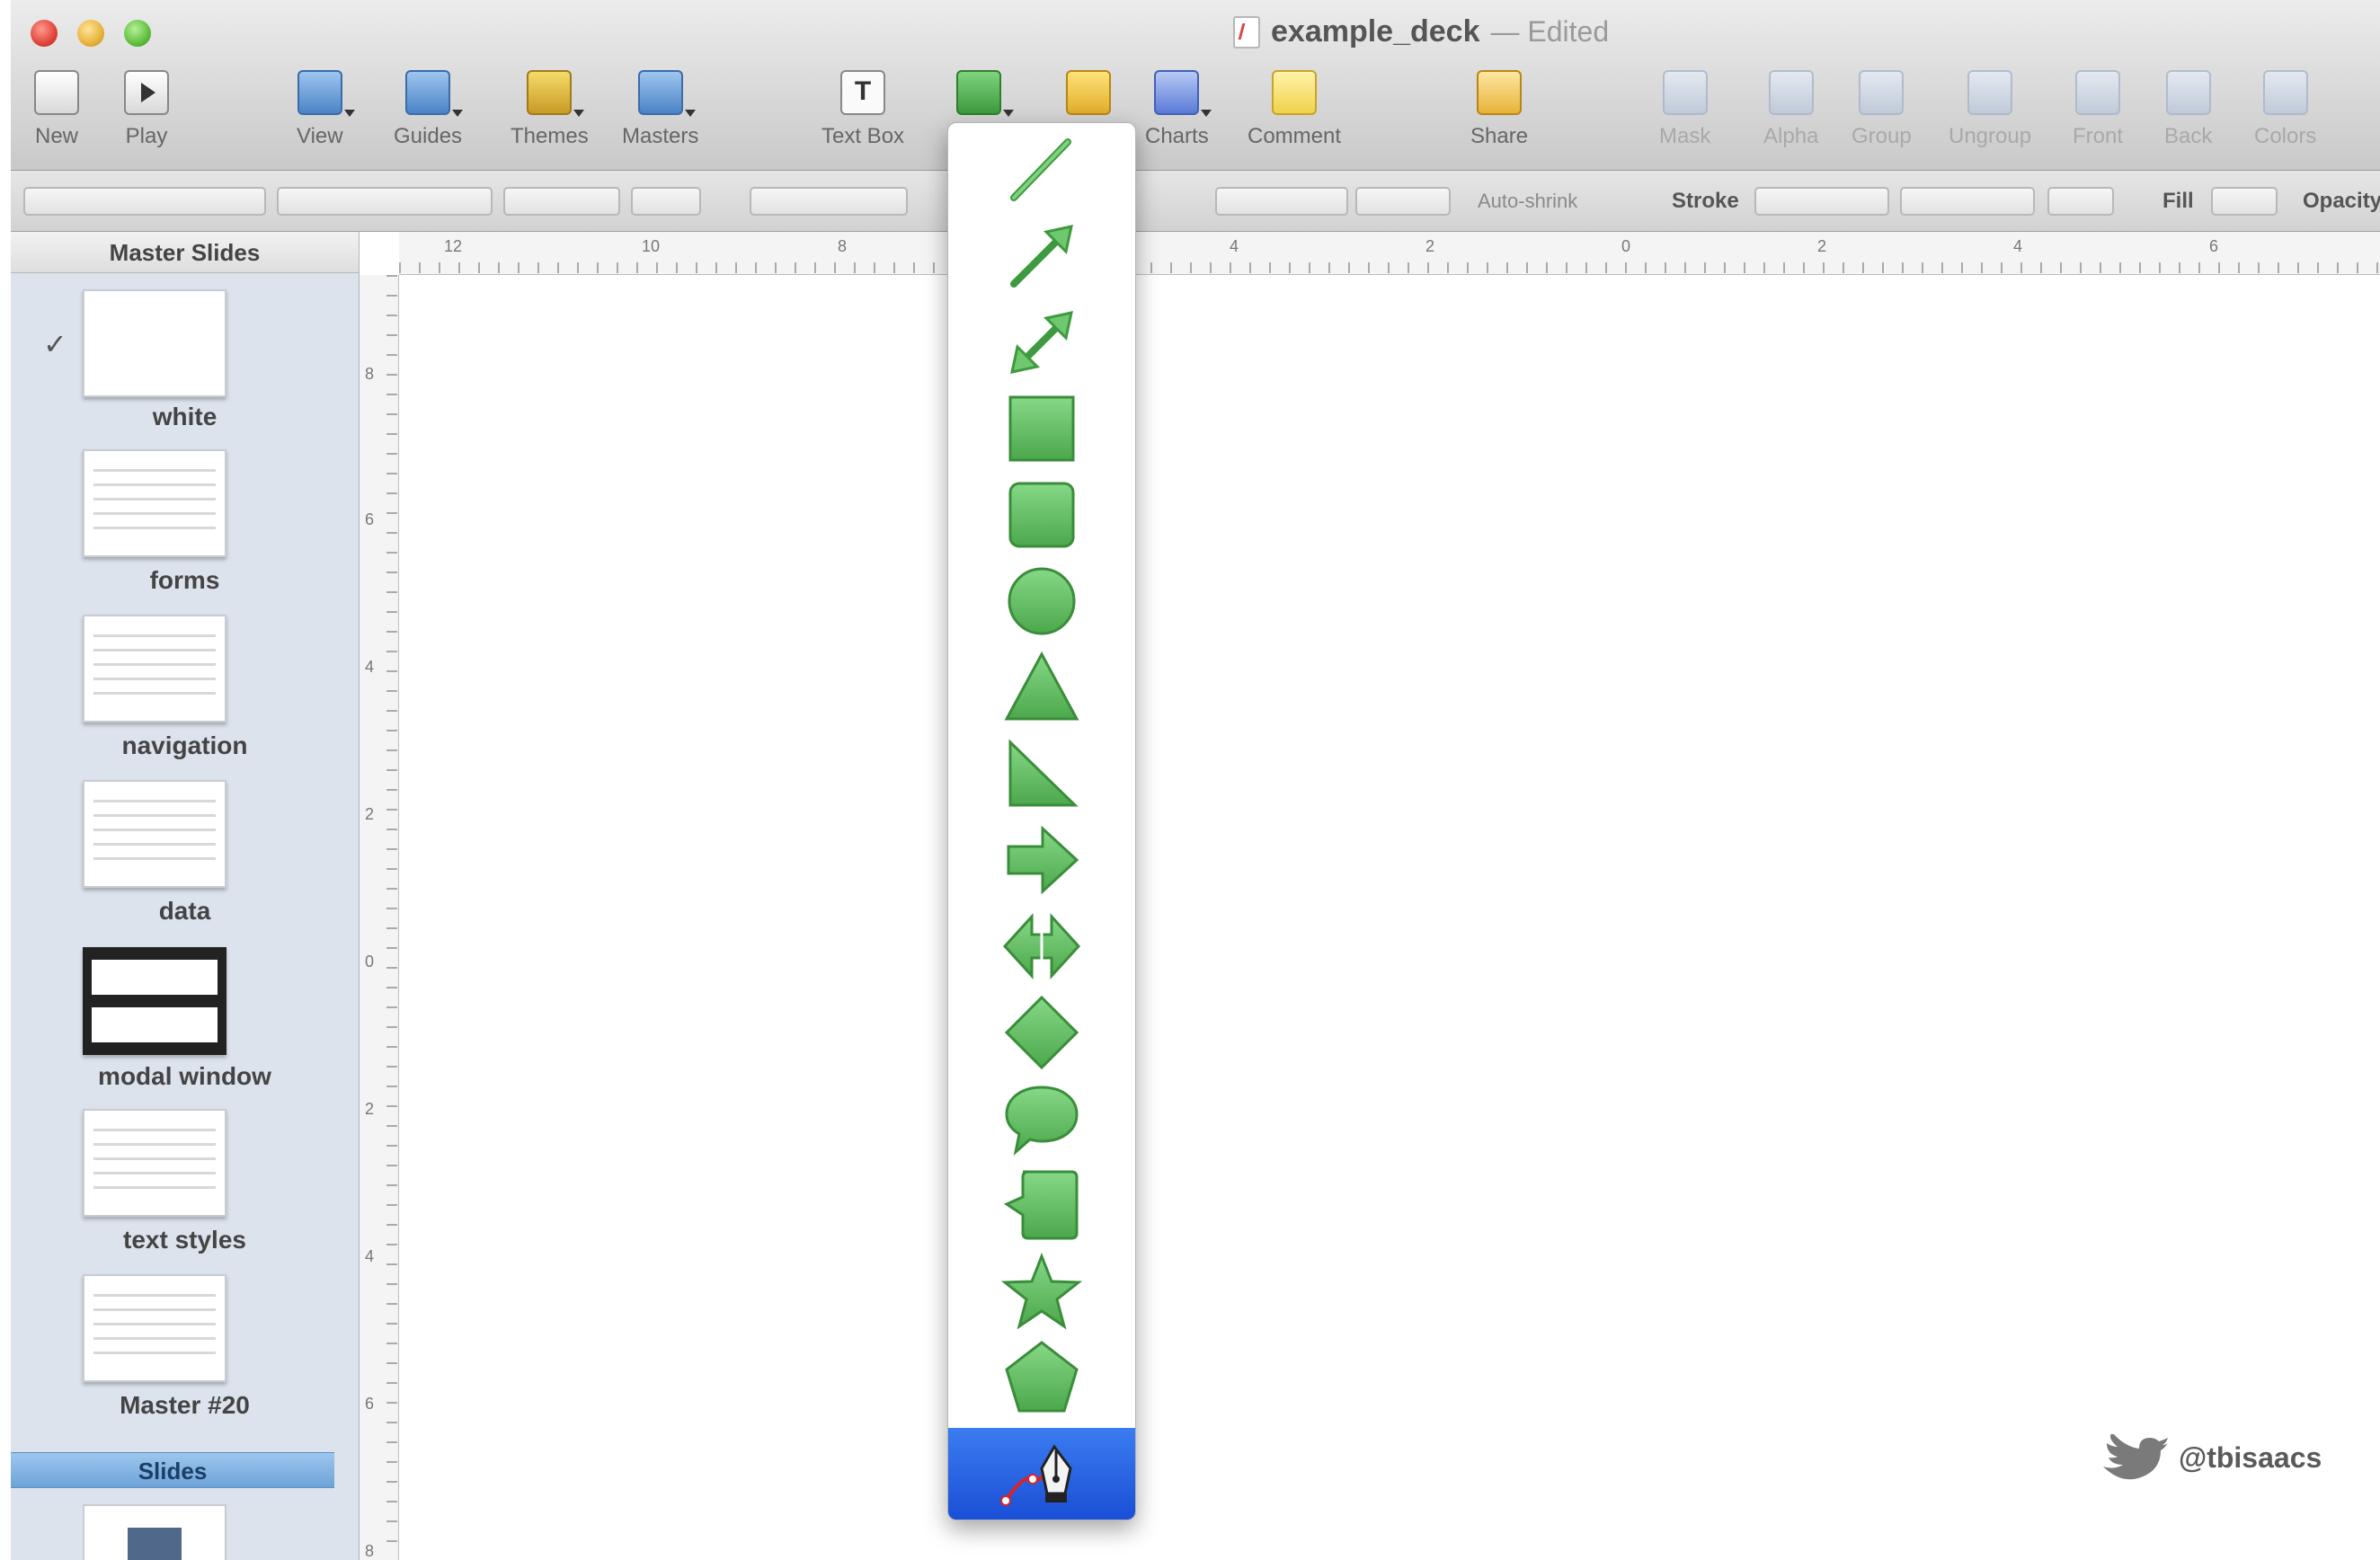 The image size is (2380, 1560). What do you see at coordinates (1041, 860) in the screenshot?
I see `shape-arrow-item` at bounding box center [1041, 860].